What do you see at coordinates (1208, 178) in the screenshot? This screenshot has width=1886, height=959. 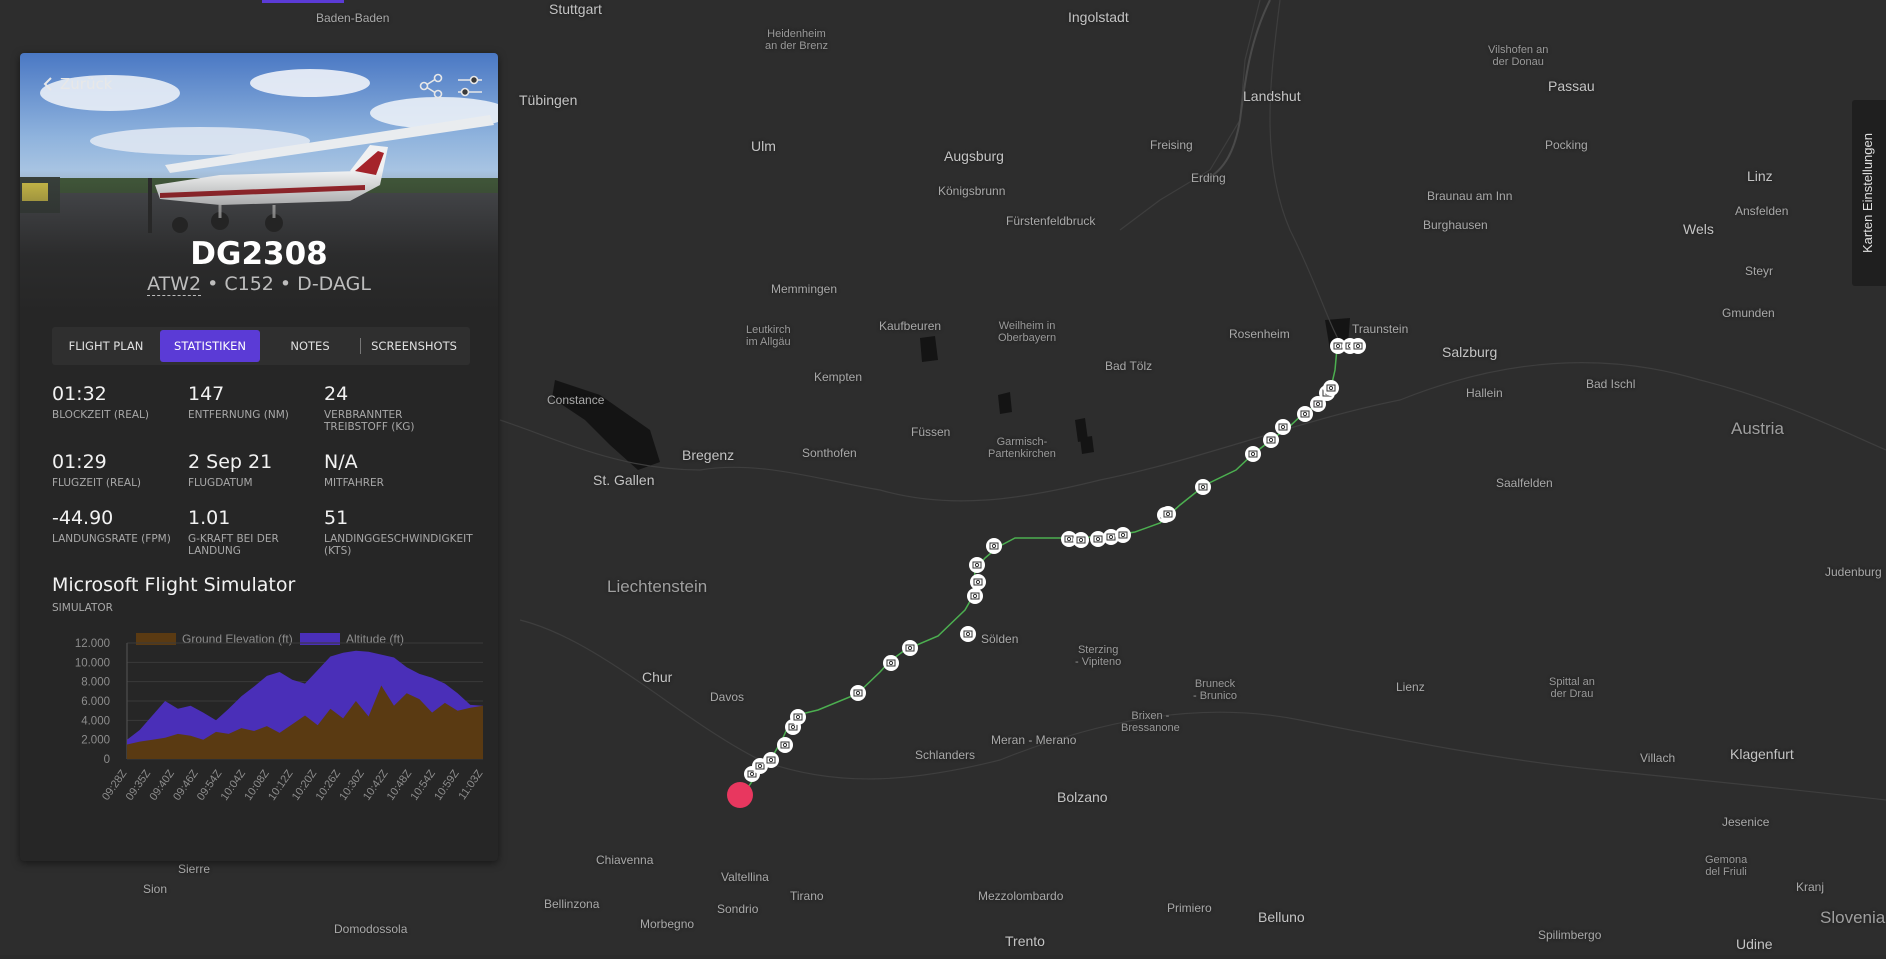 I see `map-place-label: Erding` at bounding box center [1208, 178].